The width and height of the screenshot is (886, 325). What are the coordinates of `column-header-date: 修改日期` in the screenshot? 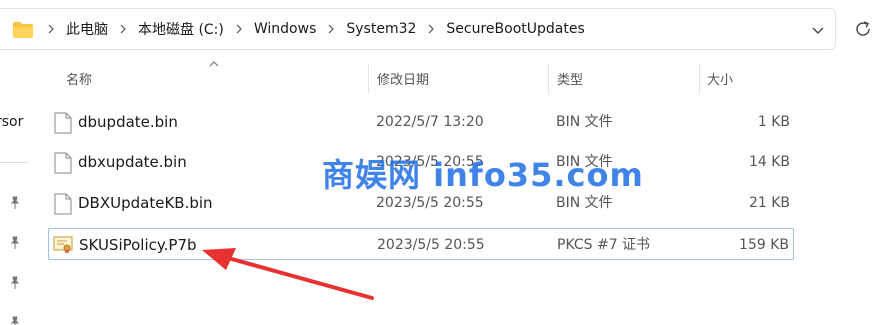 It's located at (403, 78).